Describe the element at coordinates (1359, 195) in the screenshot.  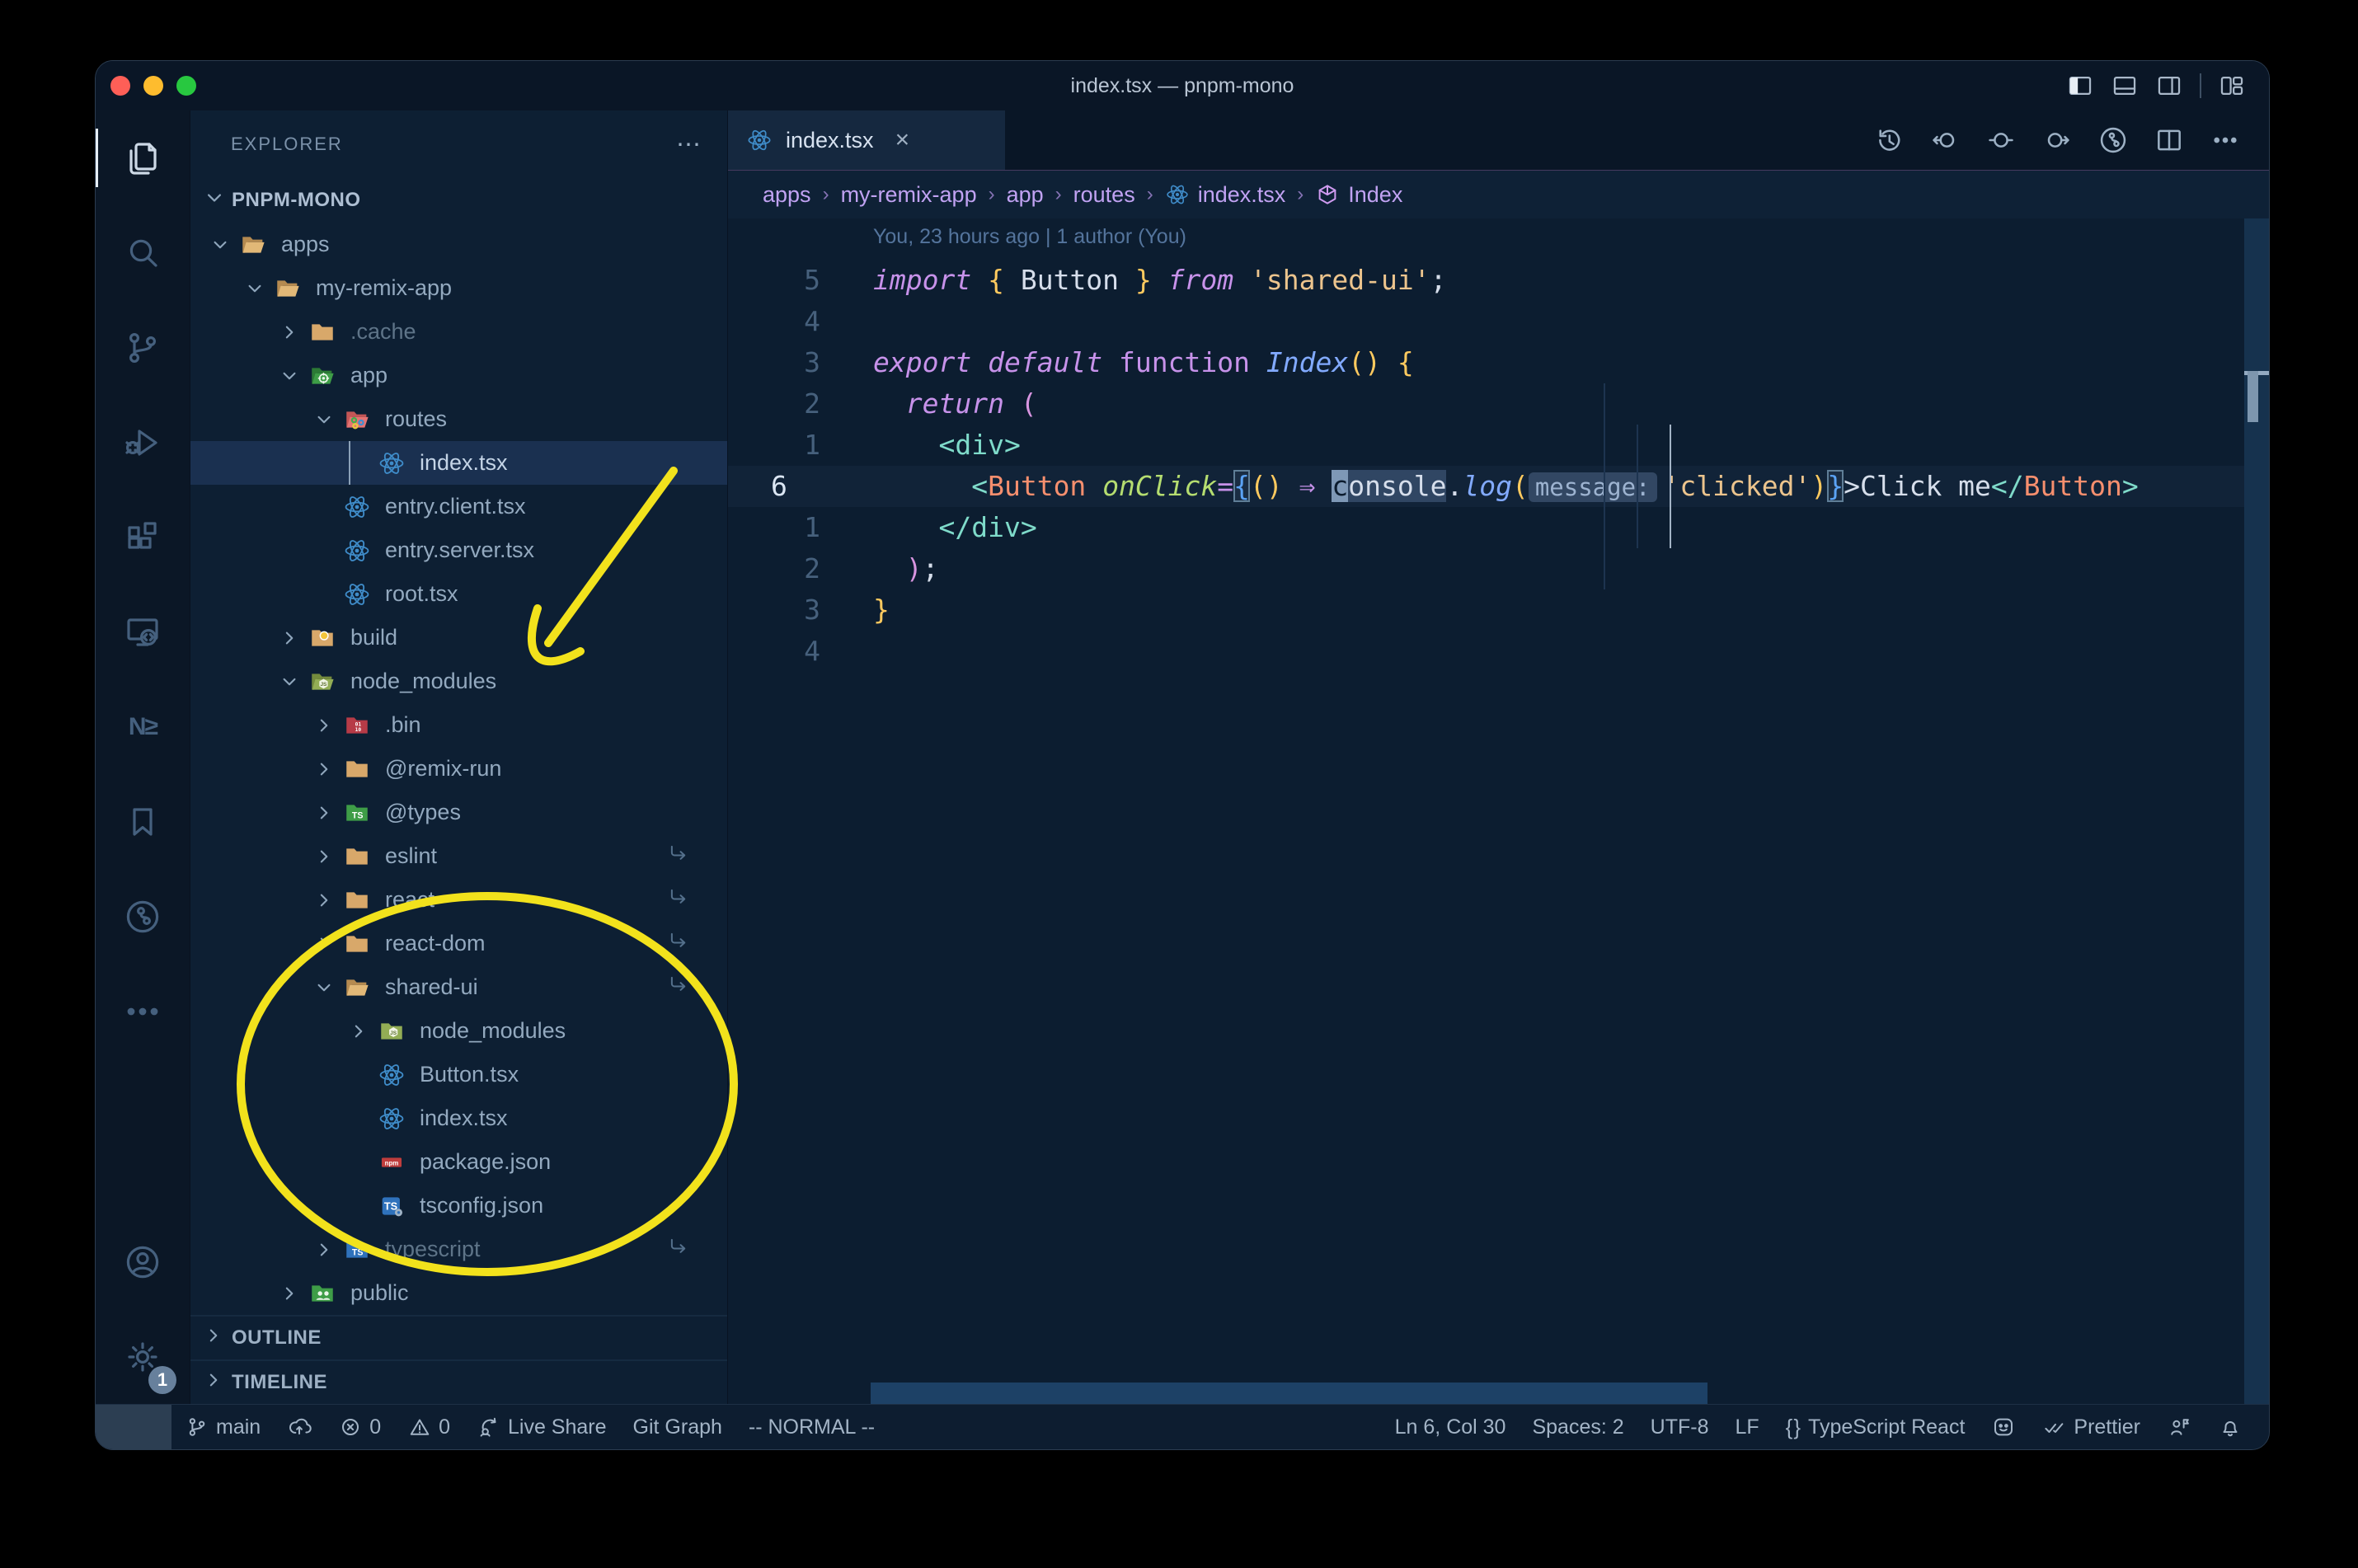
I see `breadcrumb-Index: Index` at that location.